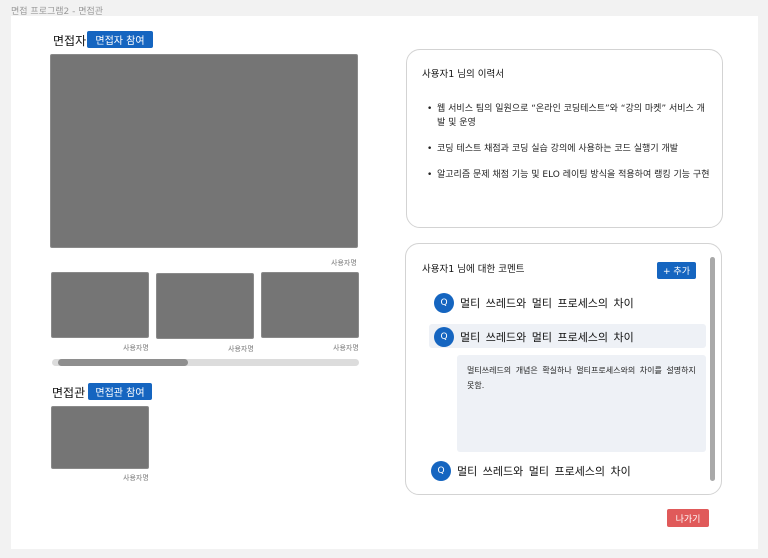 The height and width of the screenshot is (558, 768). What do you see at coordinates (120, 391) in the screenshot?
I see `join-interviewer-button: 면접관 참여` at bounding box center [120, 391].